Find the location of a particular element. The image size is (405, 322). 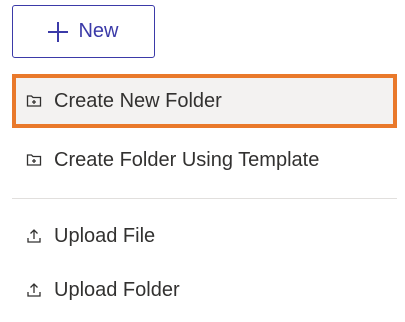

new-button-label: New is located at coordinates (98, 31).